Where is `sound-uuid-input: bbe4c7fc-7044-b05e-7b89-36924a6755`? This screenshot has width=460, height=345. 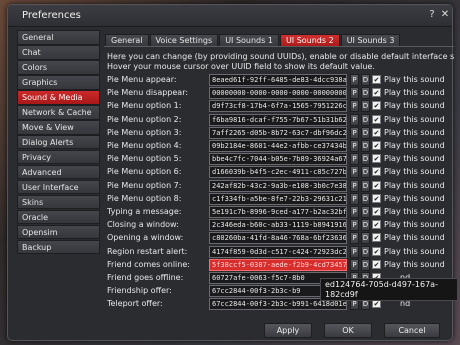
sound-uuid-input: bbe4c7fc-7044-b05e-7b89-36924a6755 is located at coordinates (278, 159).